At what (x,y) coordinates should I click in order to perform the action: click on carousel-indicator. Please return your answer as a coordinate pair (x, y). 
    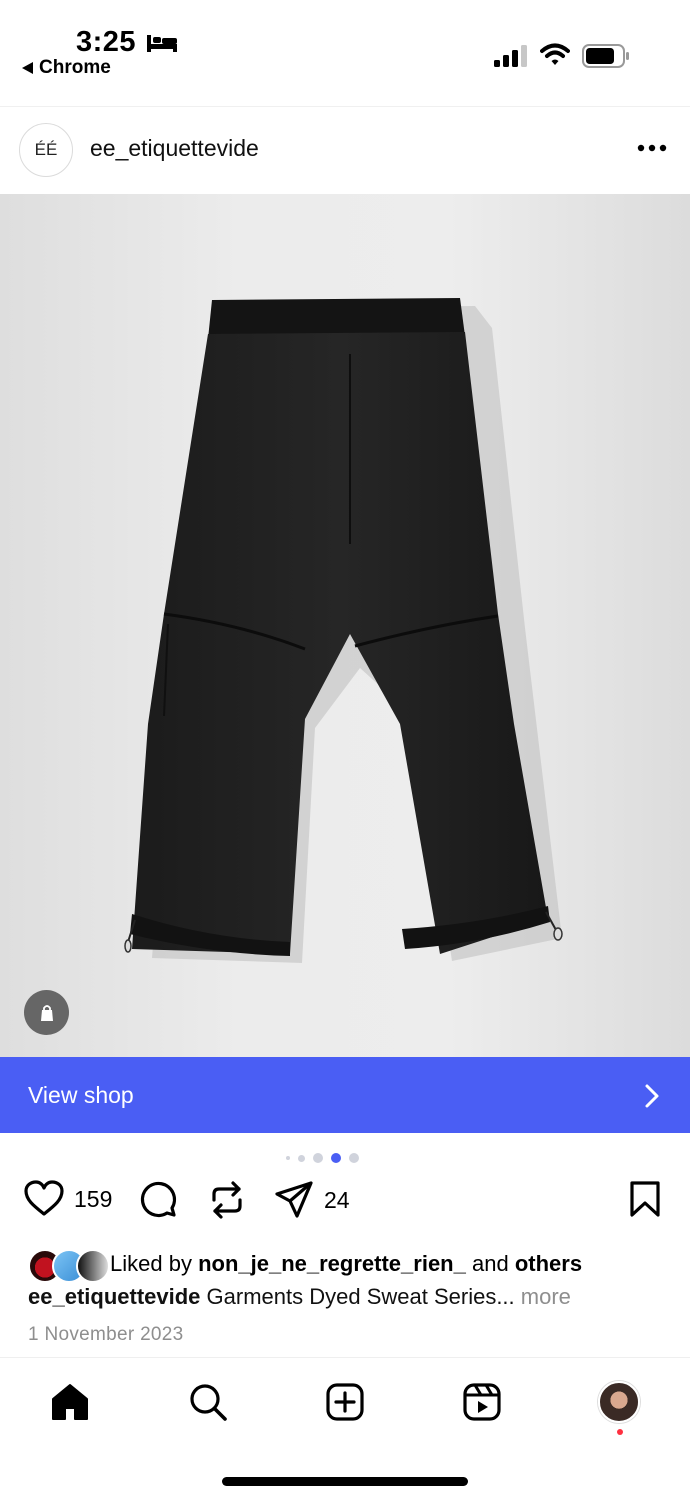
    Looking at the image, I should click on (322, 1158).